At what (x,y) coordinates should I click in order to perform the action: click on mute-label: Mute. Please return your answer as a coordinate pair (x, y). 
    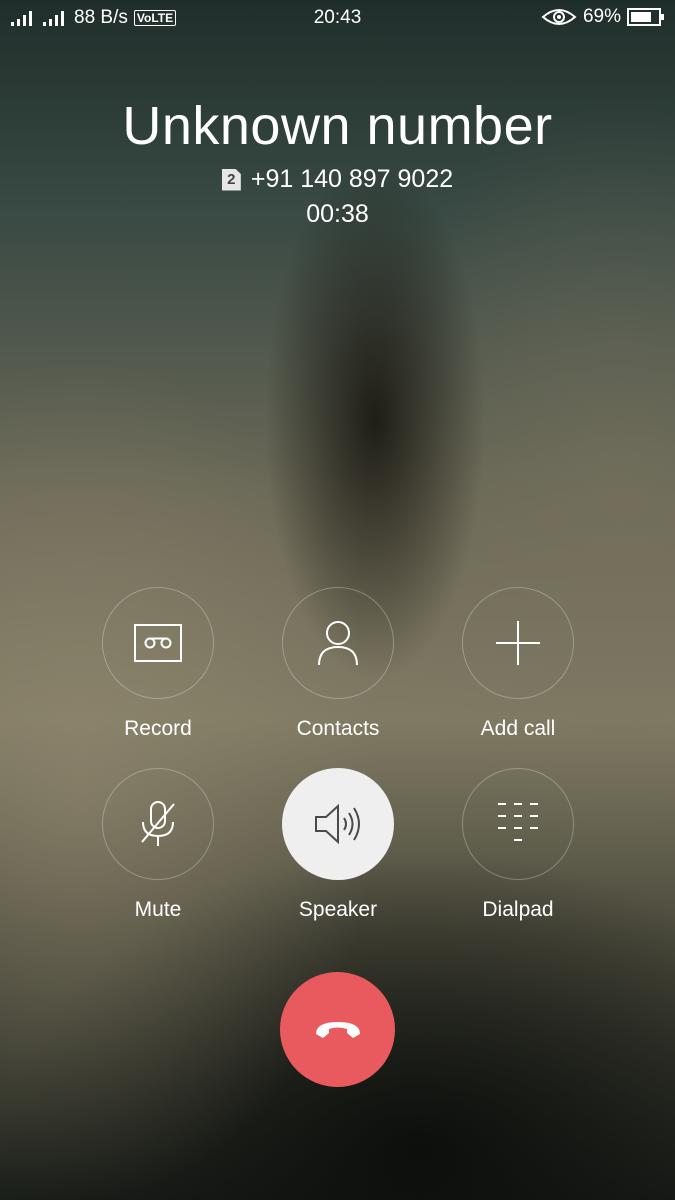
    Looking at the image, I should click on (158, 909).